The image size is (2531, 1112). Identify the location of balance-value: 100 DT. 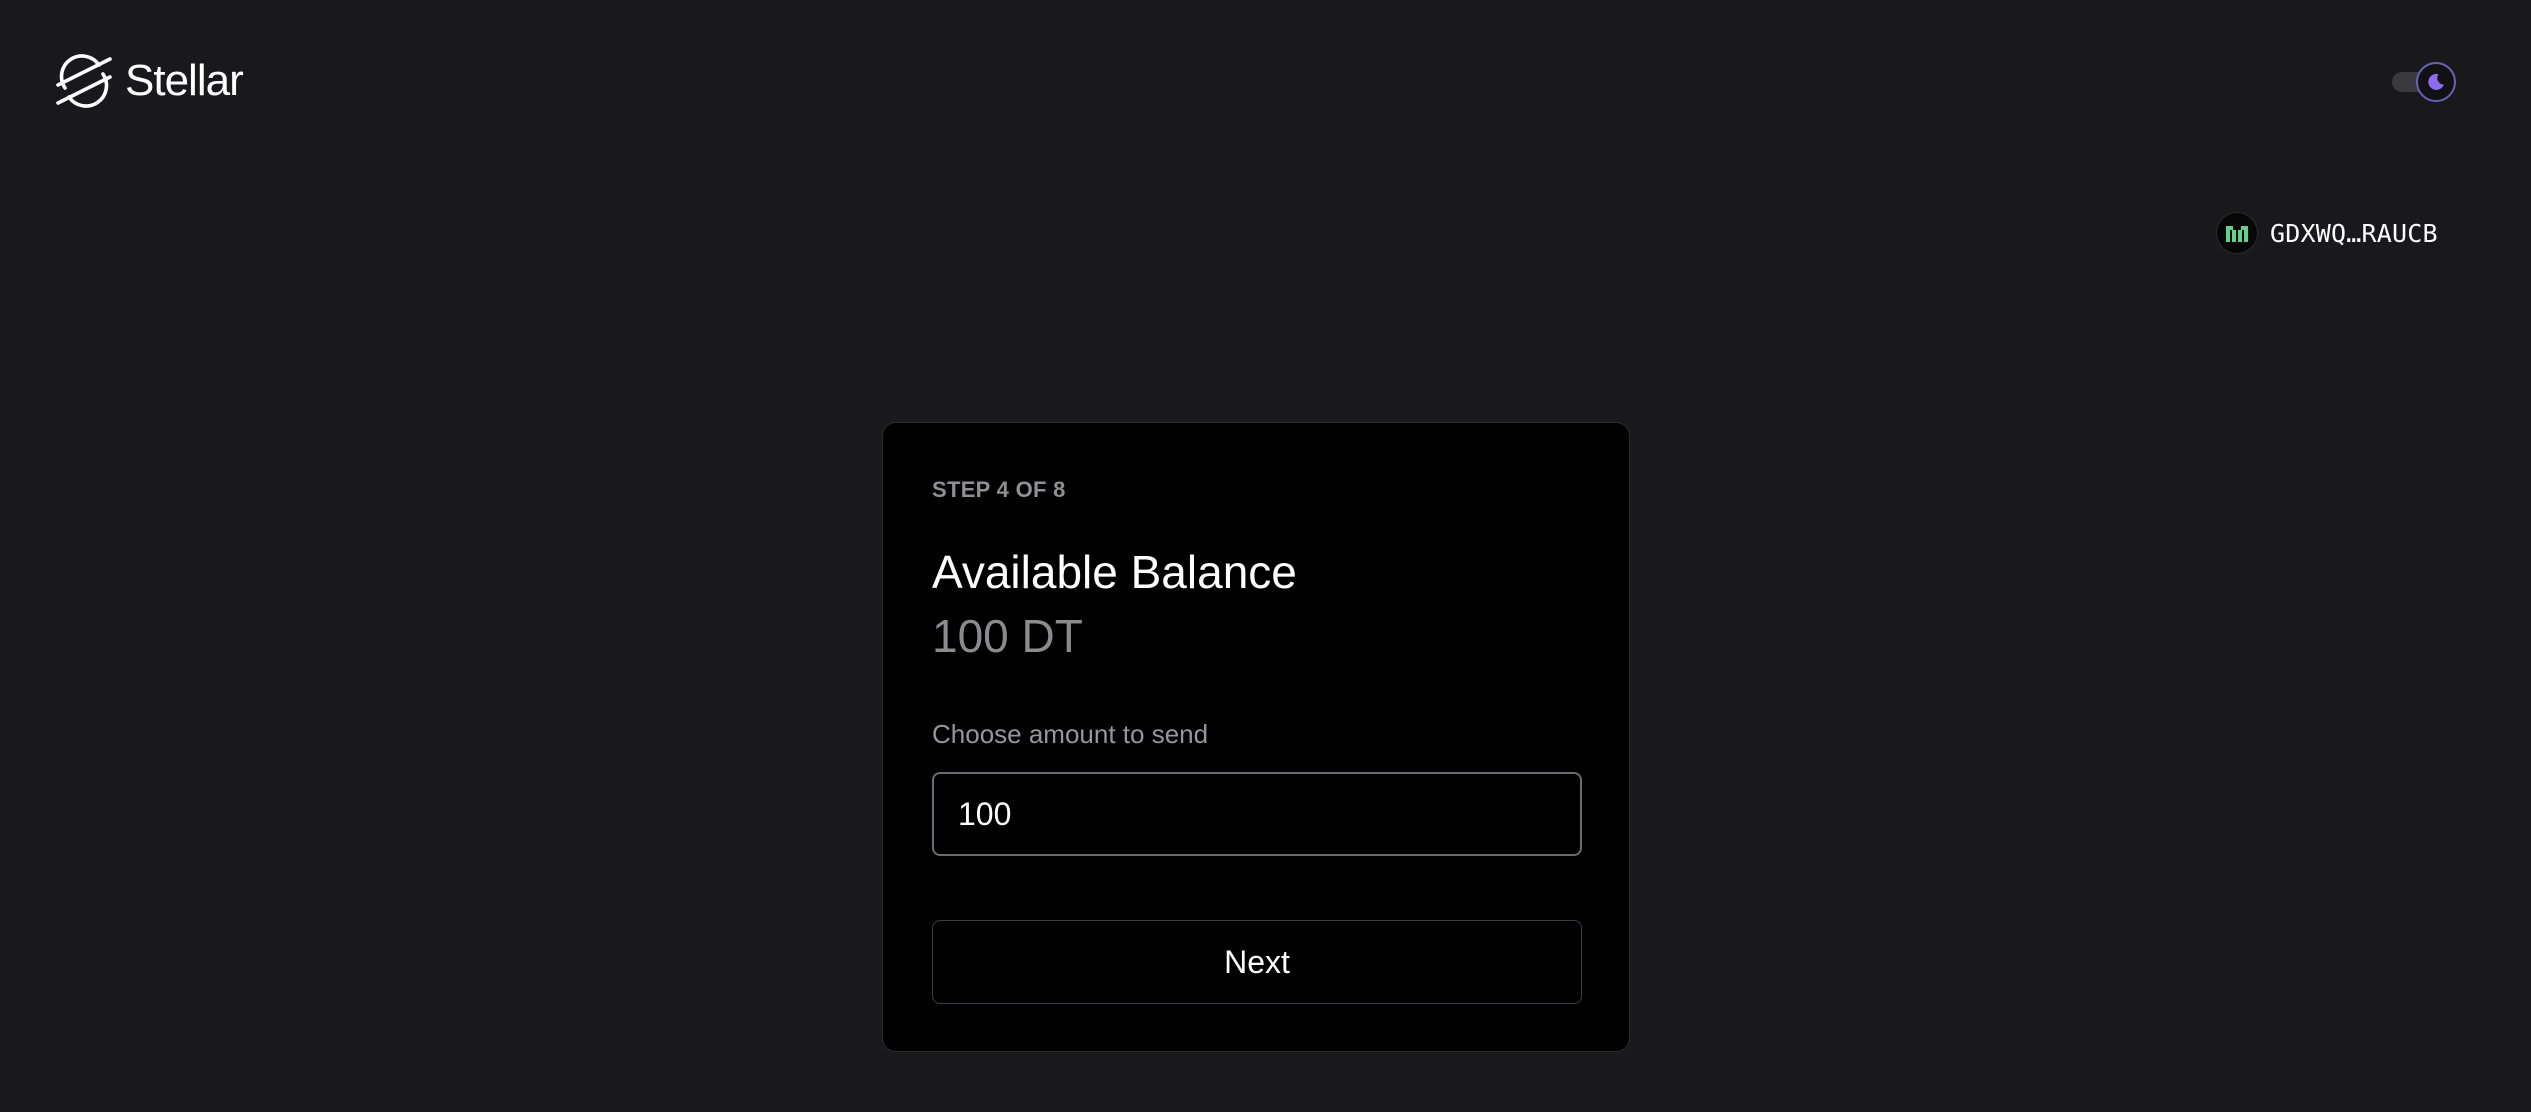
(1007, 636).